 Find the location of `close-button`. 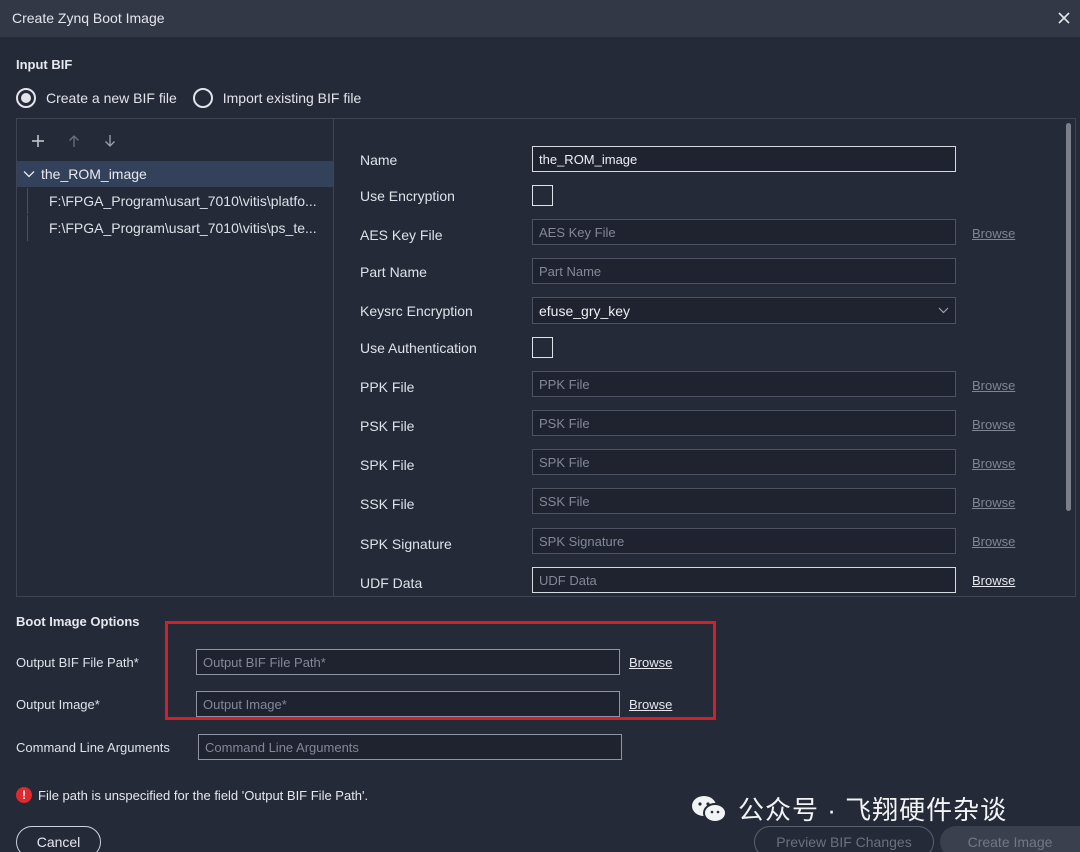

close-button is located at coordinates (1064, 18).